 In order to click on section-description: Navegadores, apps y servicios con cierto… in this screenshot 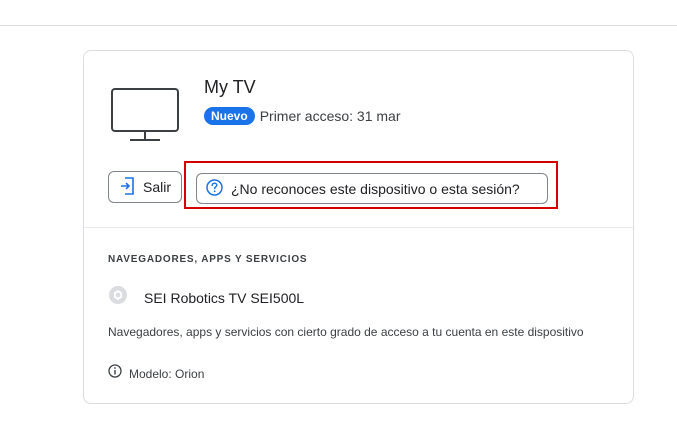, I will do `click(346, 332)`.